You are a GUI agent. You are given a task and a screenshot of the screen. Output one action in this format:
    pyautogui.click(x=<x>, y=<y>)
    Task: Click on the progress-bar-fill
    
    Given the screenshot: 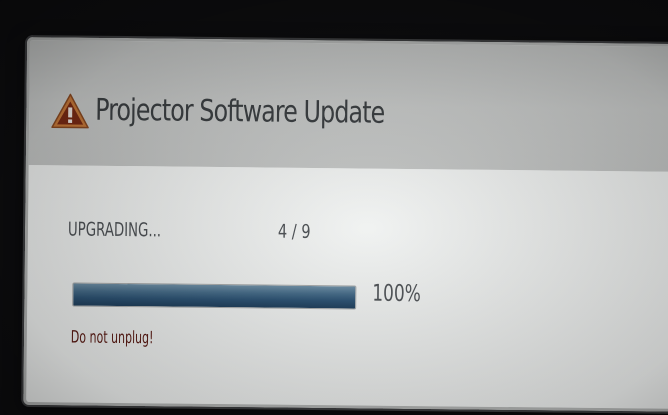 What is the action you would take?
    pyautogui.click(x=214, y=296)
    